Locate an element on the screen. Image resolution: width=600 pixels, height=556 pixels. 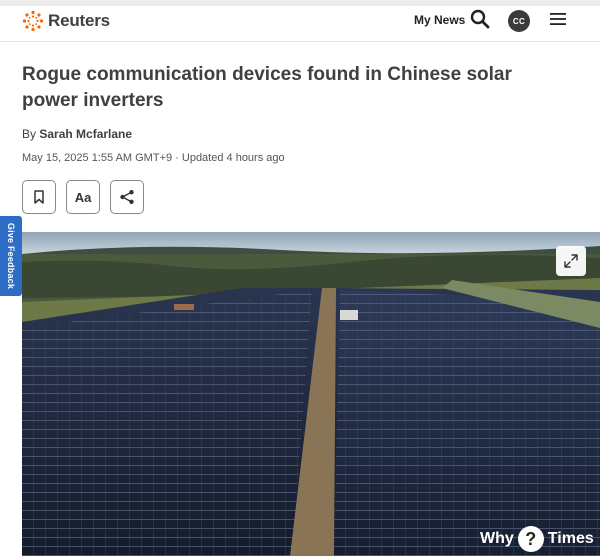
expand-image-button is located at coordinates (571, 261).